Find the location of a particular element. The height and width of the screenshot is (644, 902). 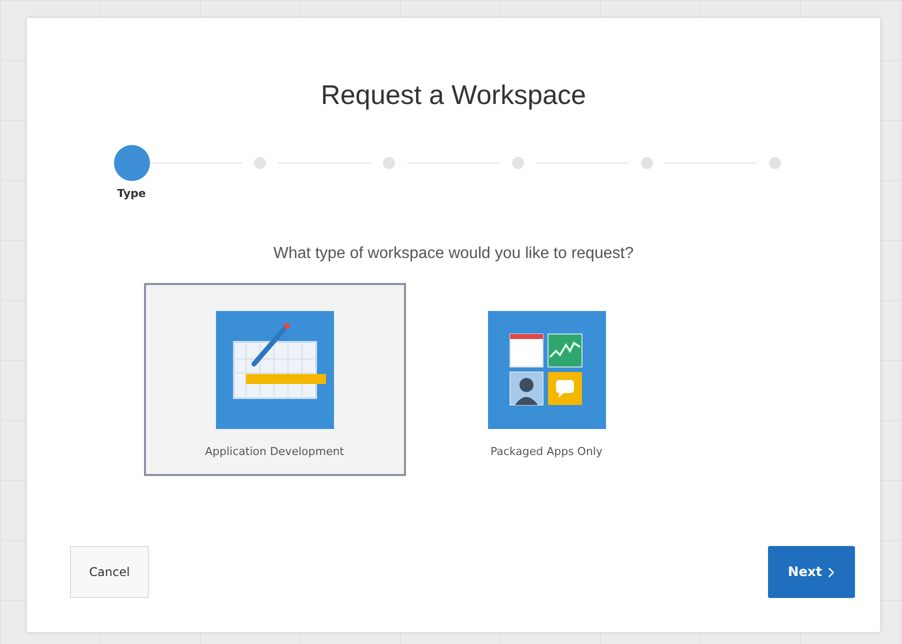

question-text: What type of workspace would you like to request? is located at coordinates (453, 254).